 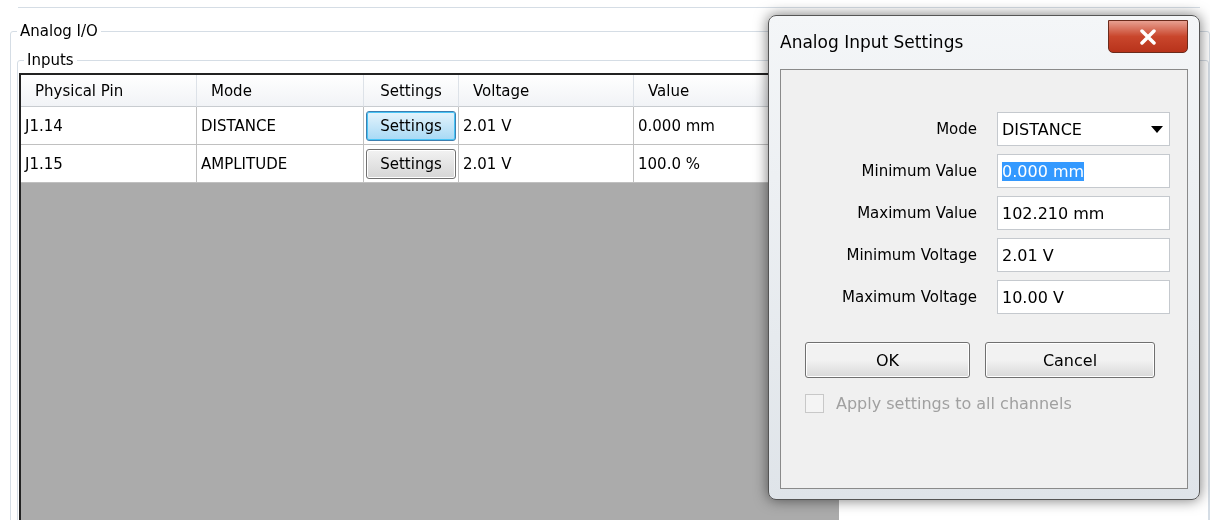 What do you see at coordinates (411, 91) in the screenshot?
I see `column-header: Settings` at bounding box center [411, 91].